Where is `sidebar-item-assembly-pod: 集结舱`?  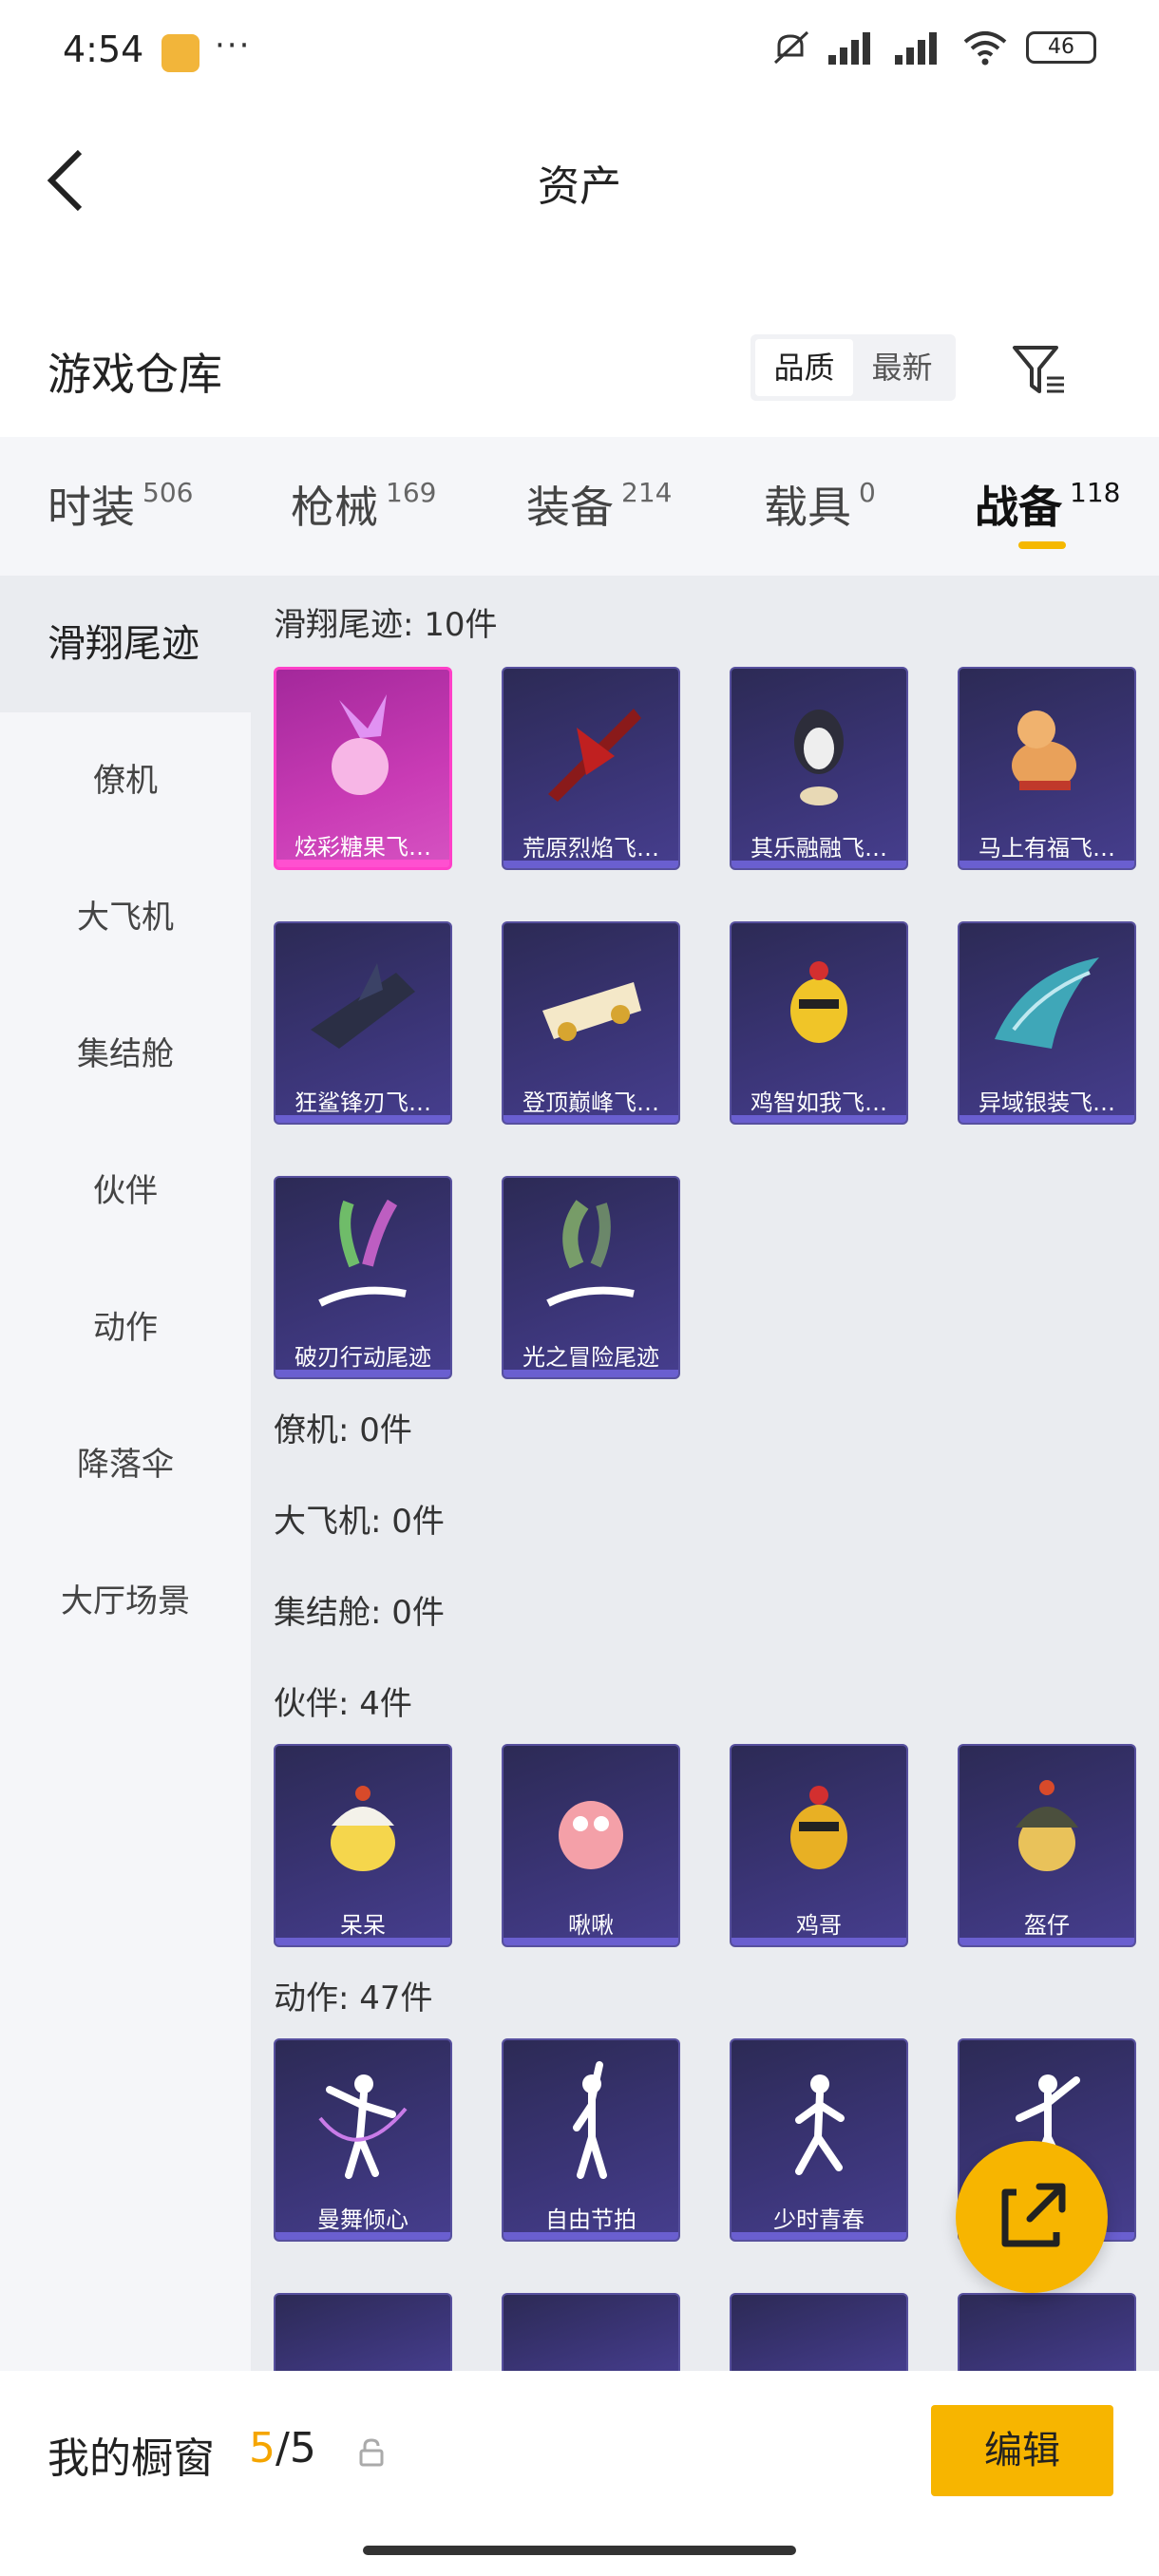 sidebar-item-assembly-pod: 集结舱 is located at coordinates (125, 1054).